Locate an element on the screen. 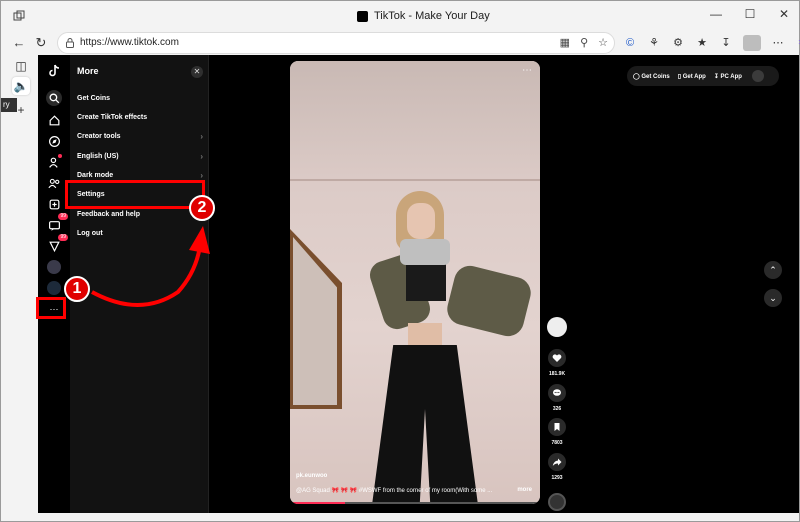  top-actions-bar: ◯ Get Coins ▯ Get App ↧ PC App is located at coordinates (703, 76).